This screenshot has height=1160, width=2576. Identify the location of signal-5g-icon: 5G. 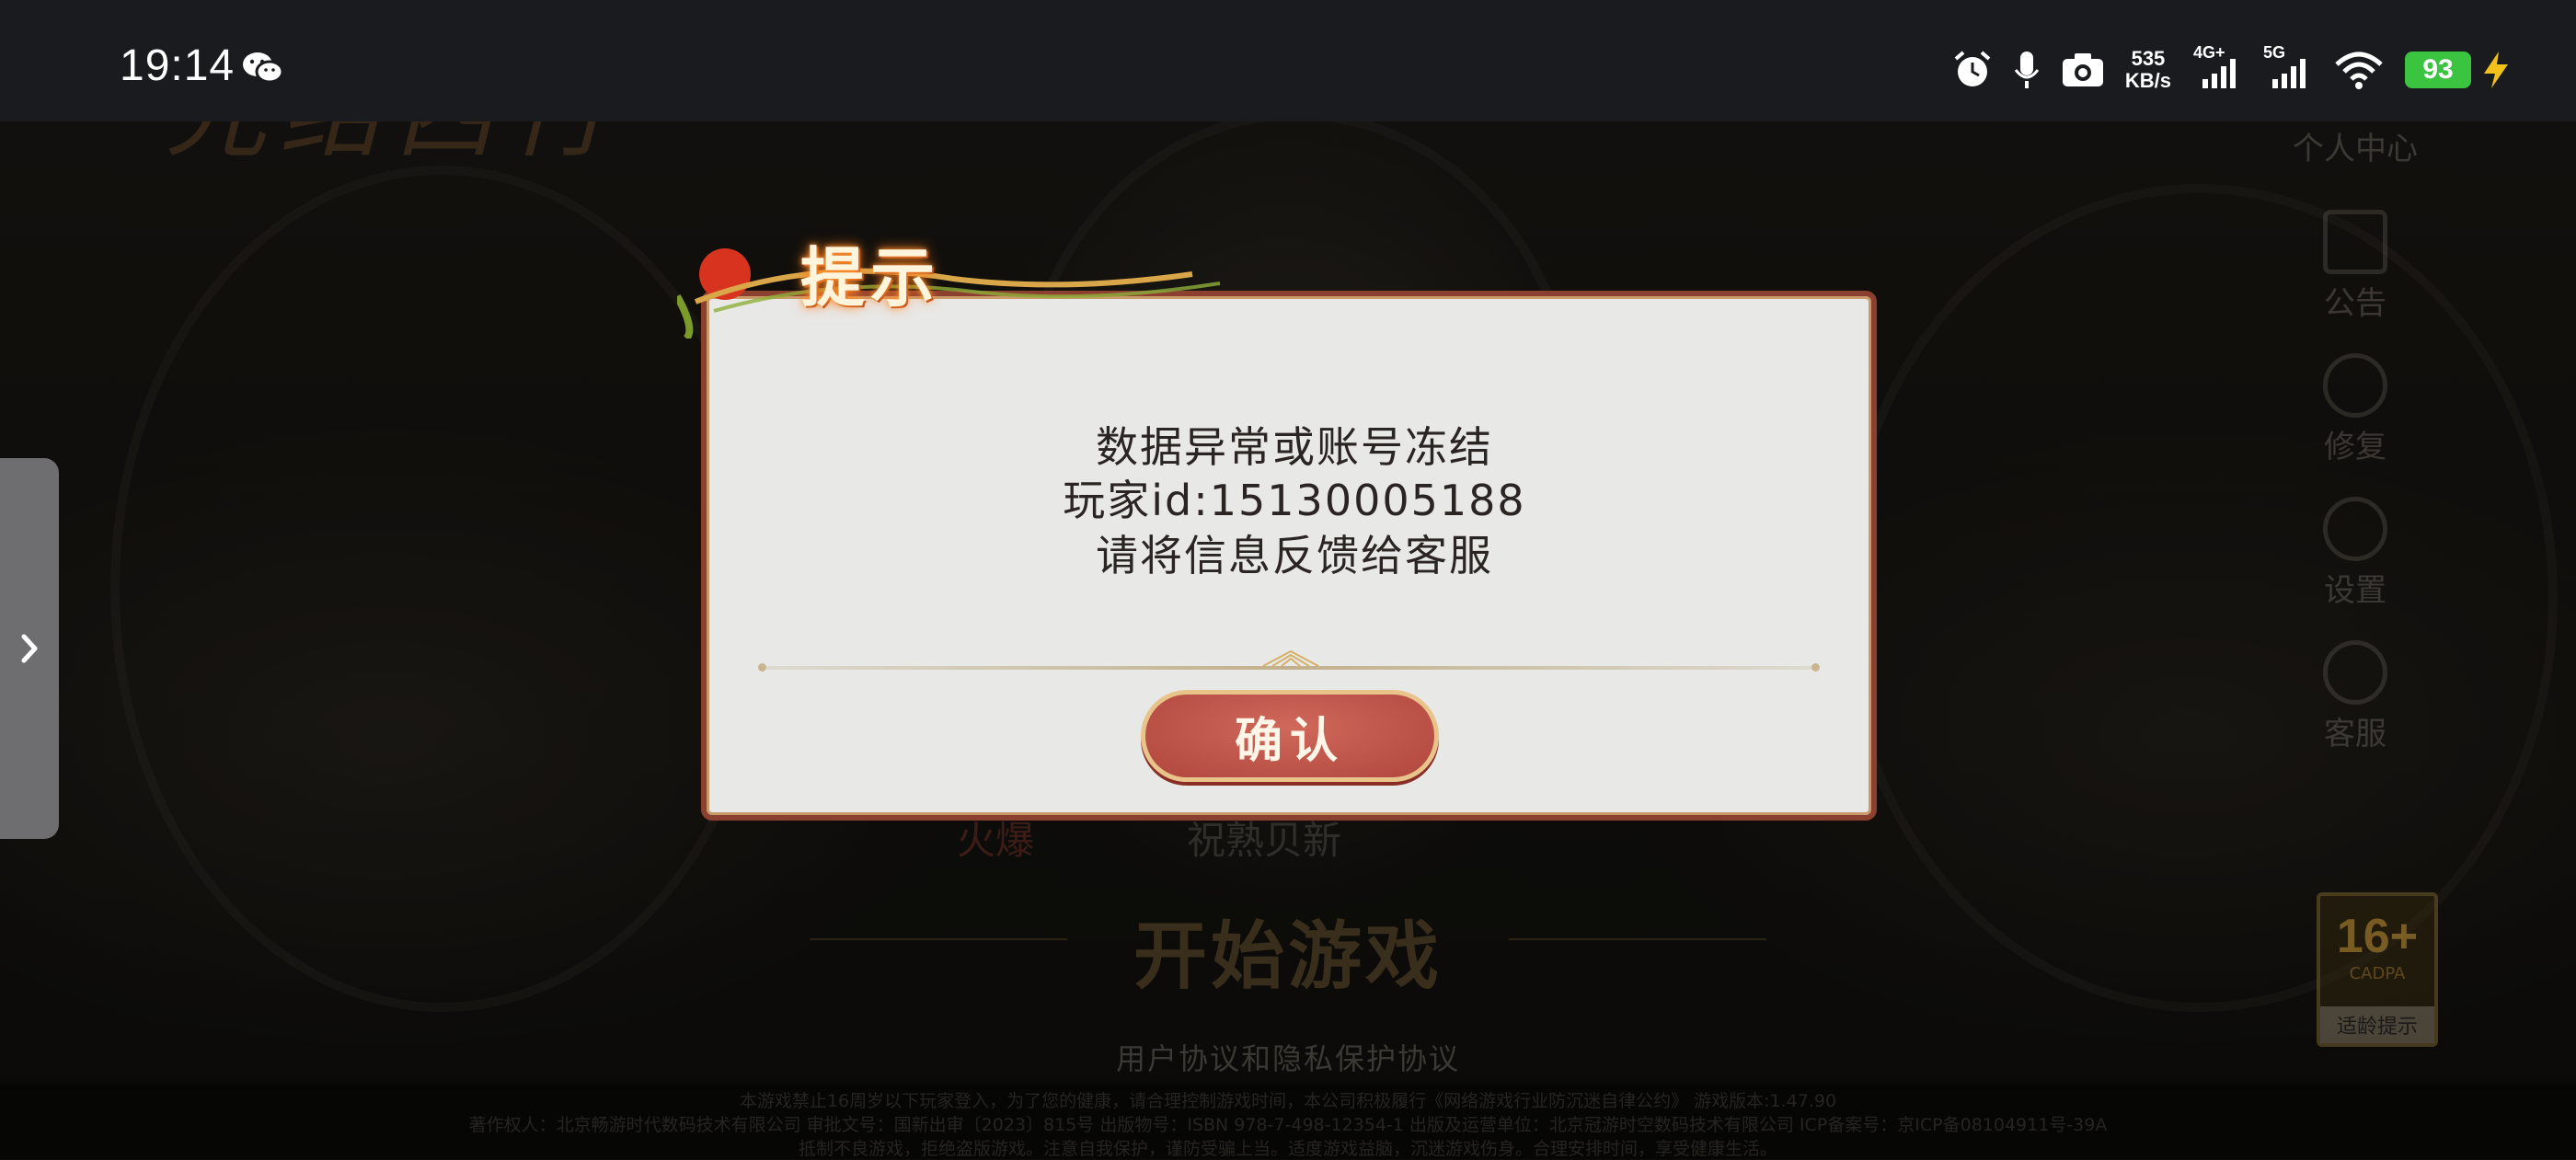
(2288, 67).